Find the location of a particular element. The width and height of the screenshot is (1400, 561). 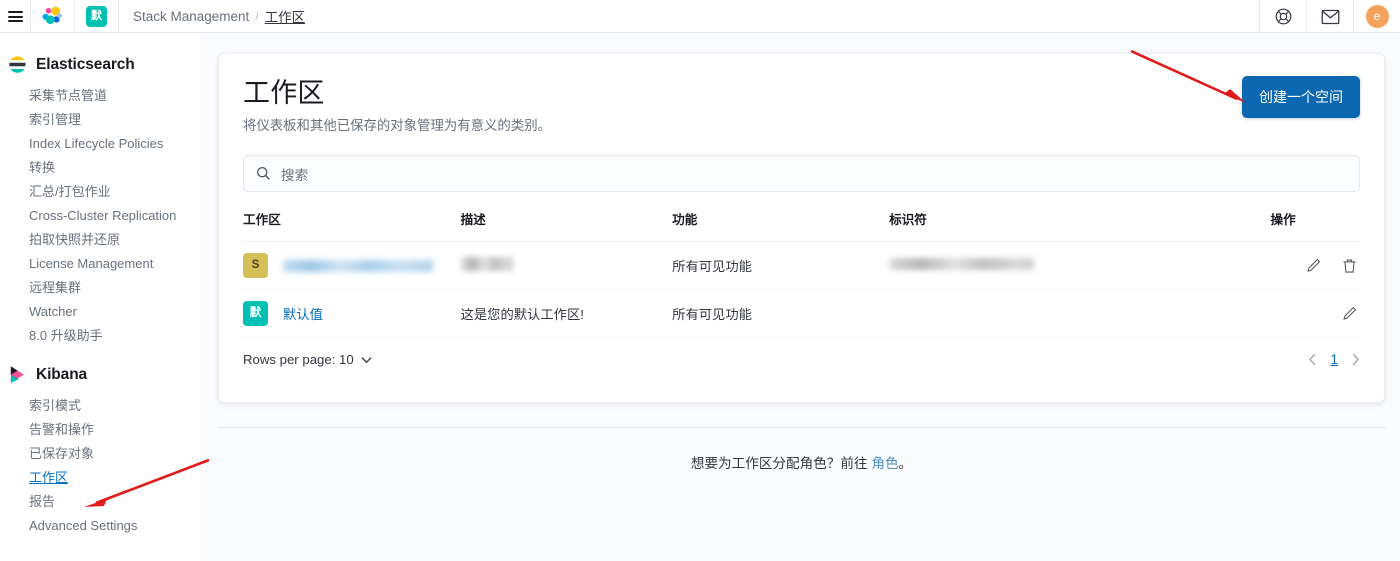

create-space-button: 创建一个空间 is located at coordinates (1301, 97).